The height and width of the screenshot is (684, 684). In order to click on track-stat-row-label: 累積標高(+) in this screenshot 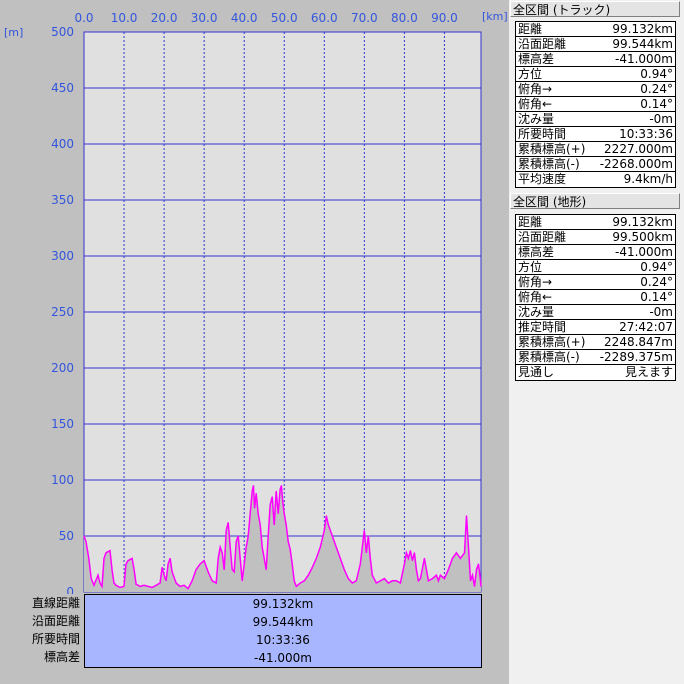, I will do `click(552, 149)`.